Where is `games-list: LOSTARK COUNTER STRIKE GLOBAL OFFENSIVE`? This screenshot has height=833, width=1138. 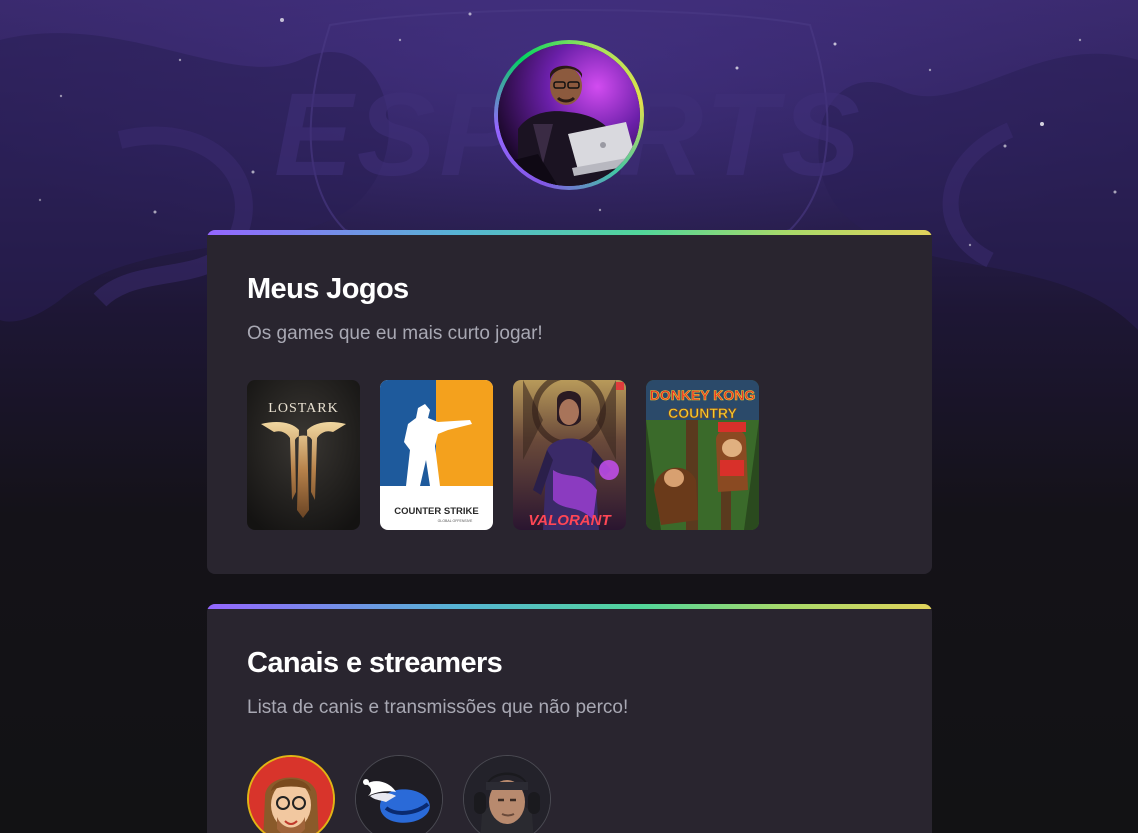
games-list: LOSTARK COUNTER STRIKE GLOBAL OFFENSIVE is located at coordinates (569, 455).